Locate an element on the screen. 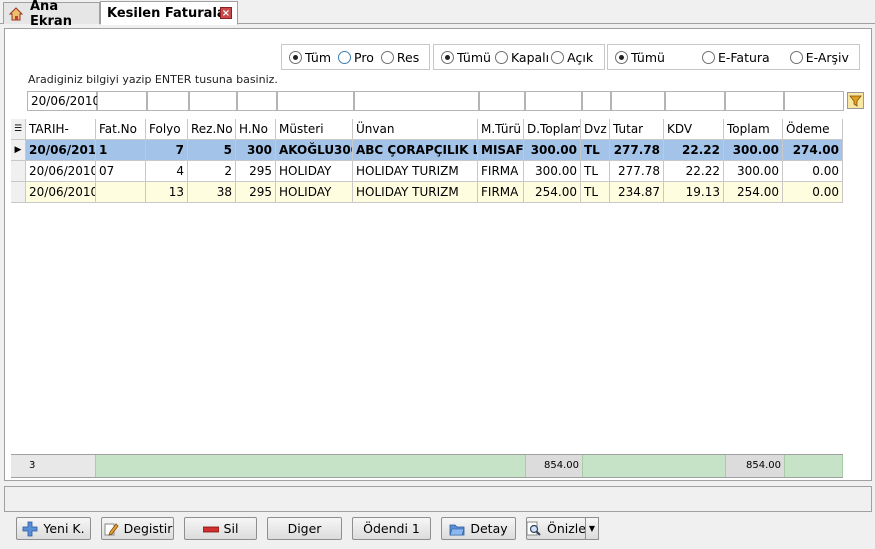 The image size is (875, 549). cell-rezno: 38 is located at coordinates (212, 192).